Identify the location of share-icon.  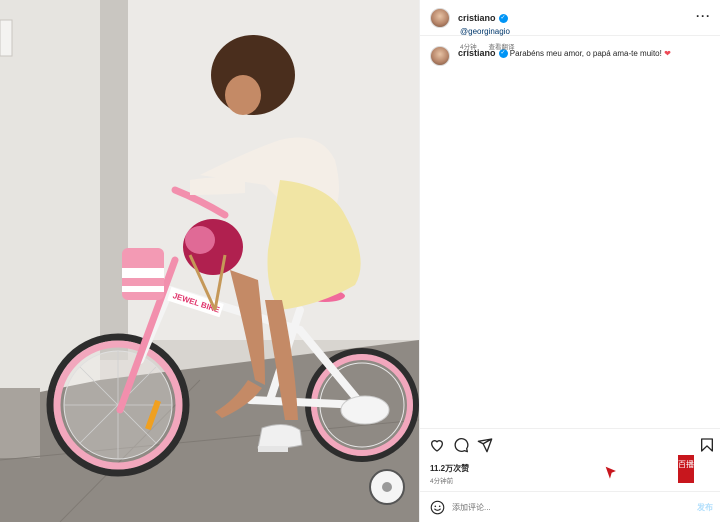
(485, 445).